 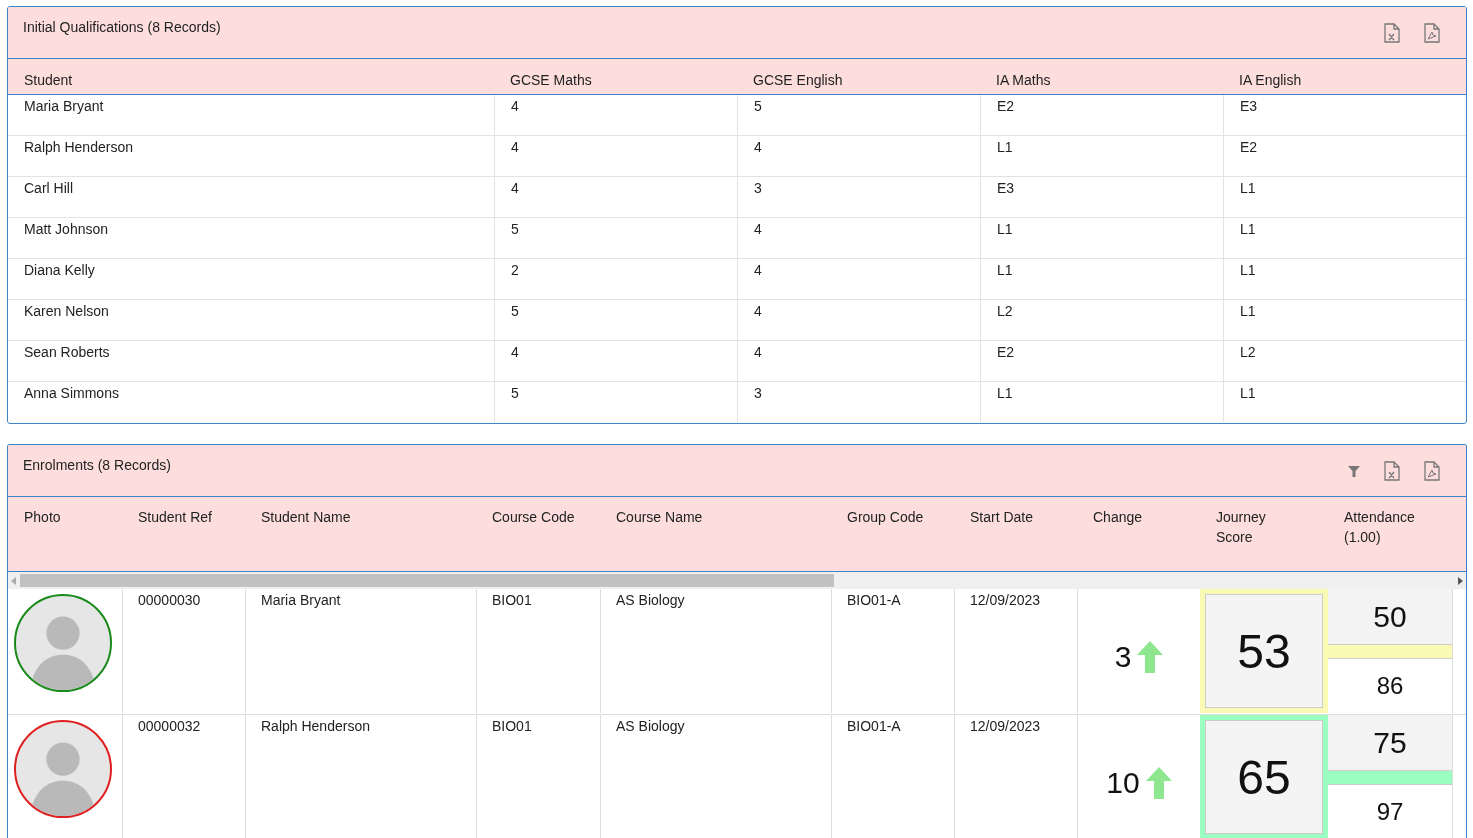 I want to click on column-header: Student Ref, so click(x=183, y=522).